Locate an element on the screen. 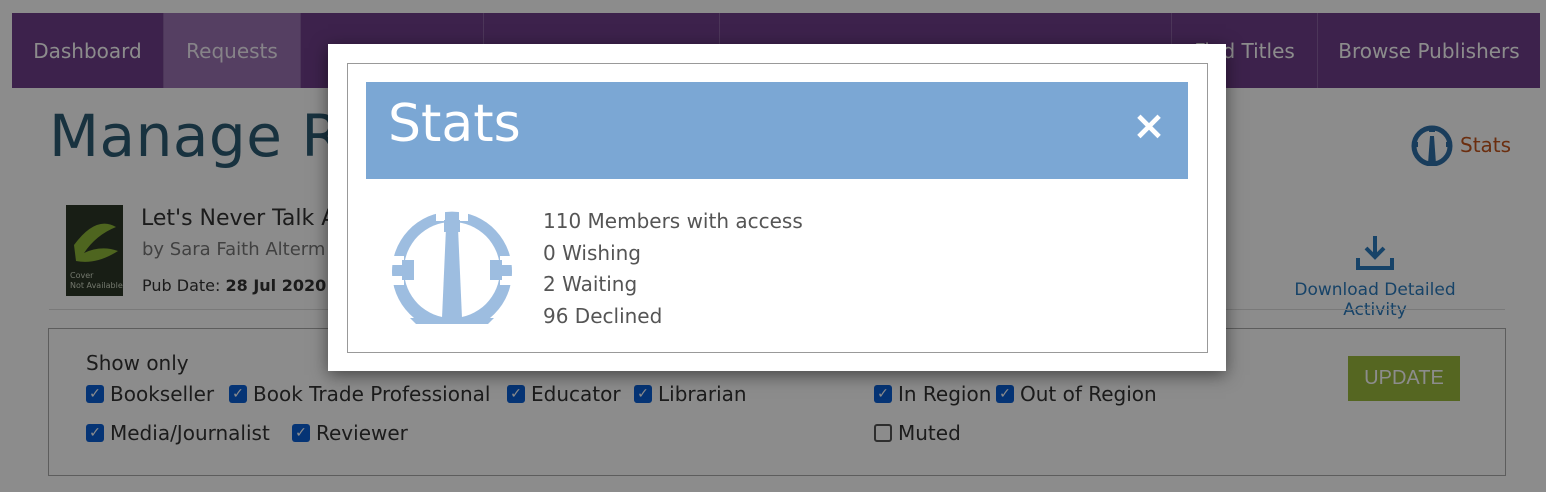  stat-declined: 96 Declined is located at coordinates (603, 315).